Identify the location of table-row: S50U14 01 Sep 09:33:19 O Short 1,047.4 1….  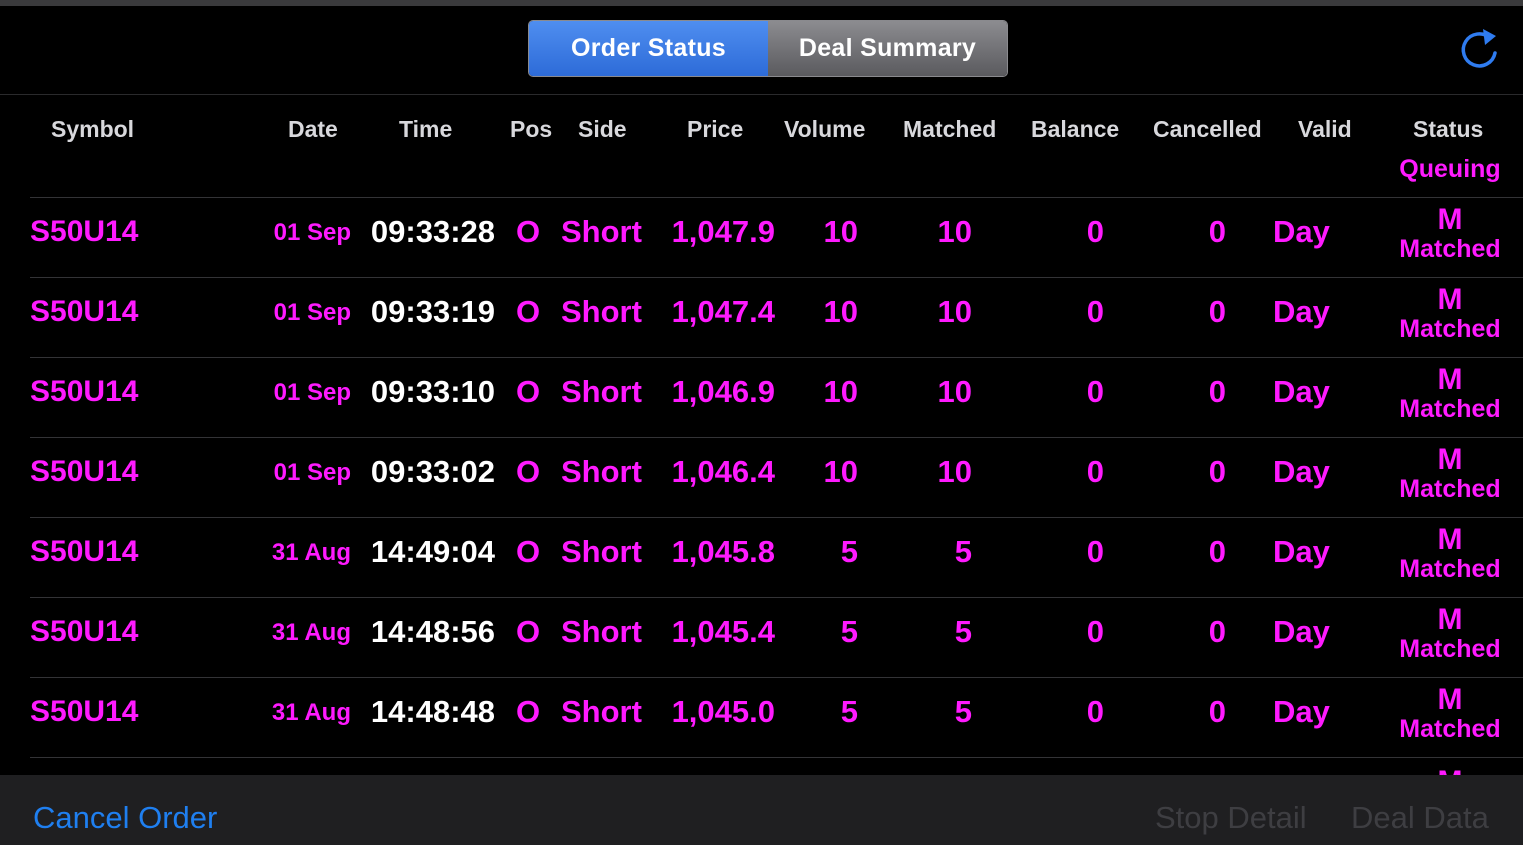
(761, 317).